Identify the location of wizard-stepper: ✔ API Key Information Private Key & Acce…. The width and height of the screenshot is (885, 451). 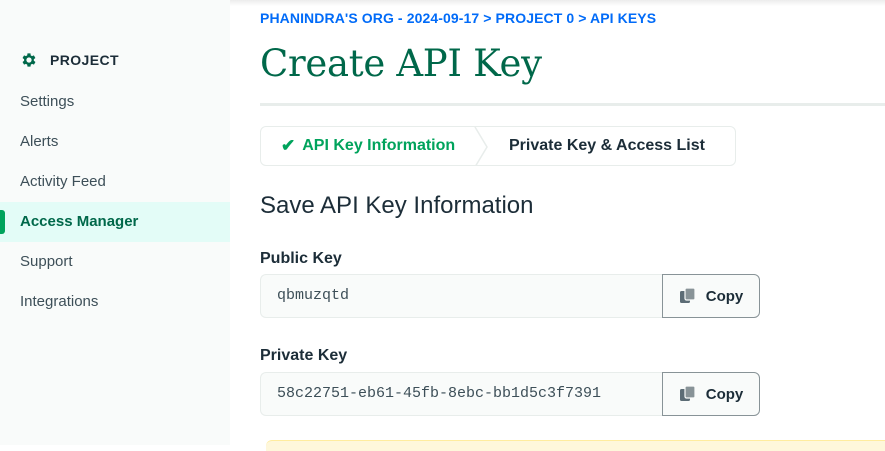
(498, 146).